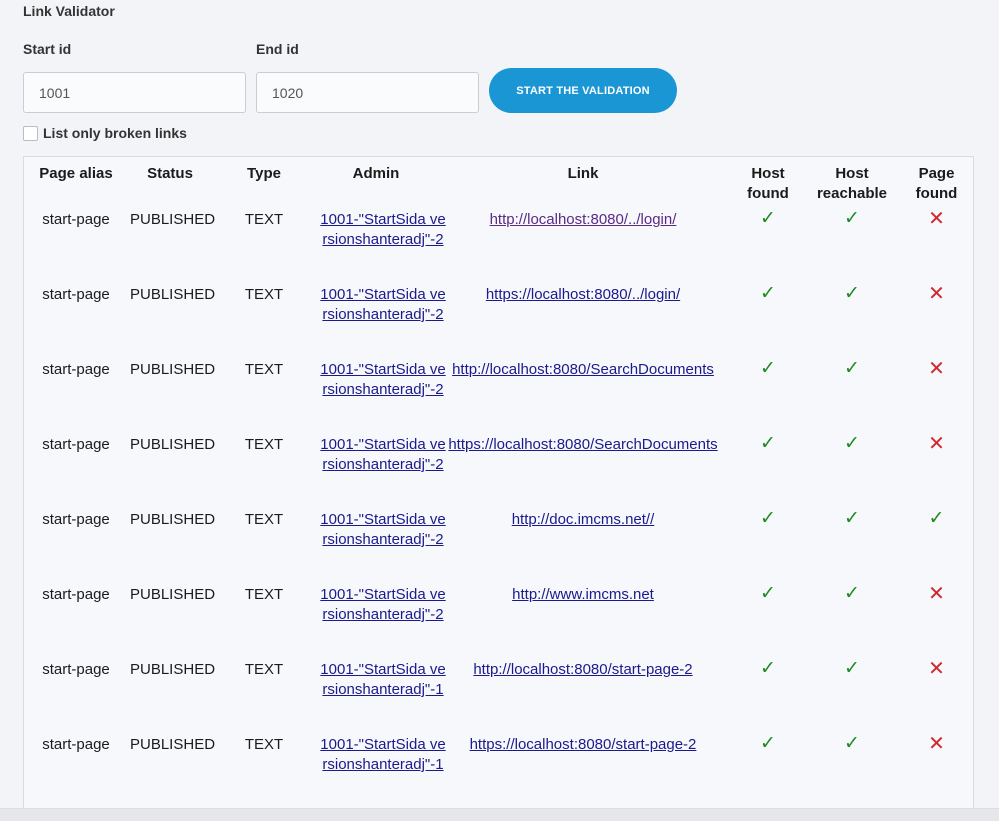 The height and width of the screenshot is (821, 999). I want to click on link-cell: https://localhost:8080/SearchDocuments, so click(583, 471).